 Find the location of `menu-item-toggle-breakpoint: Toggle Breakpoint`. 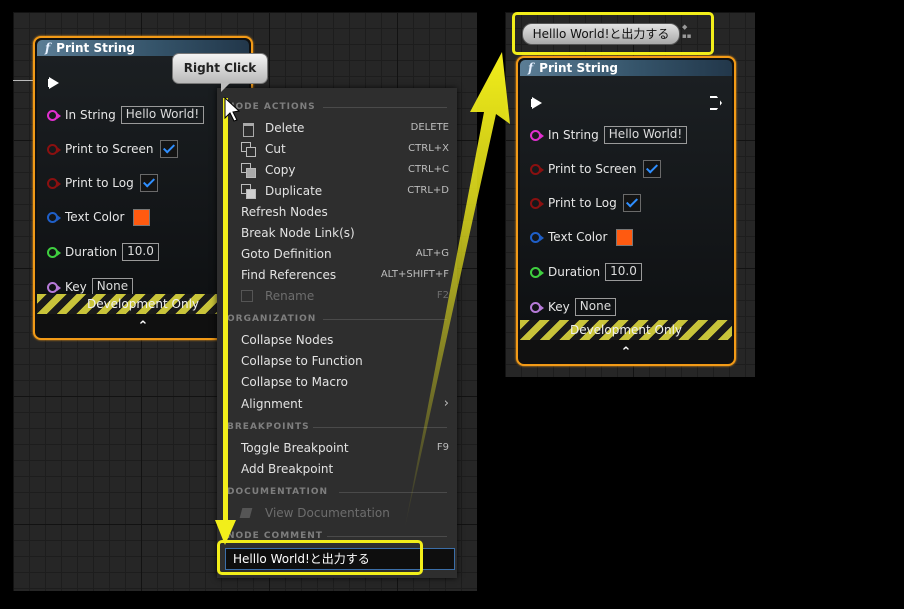

menu-item-toggle-breakpoint: Toggle Breakpoint is located at coordinates (295, 448).